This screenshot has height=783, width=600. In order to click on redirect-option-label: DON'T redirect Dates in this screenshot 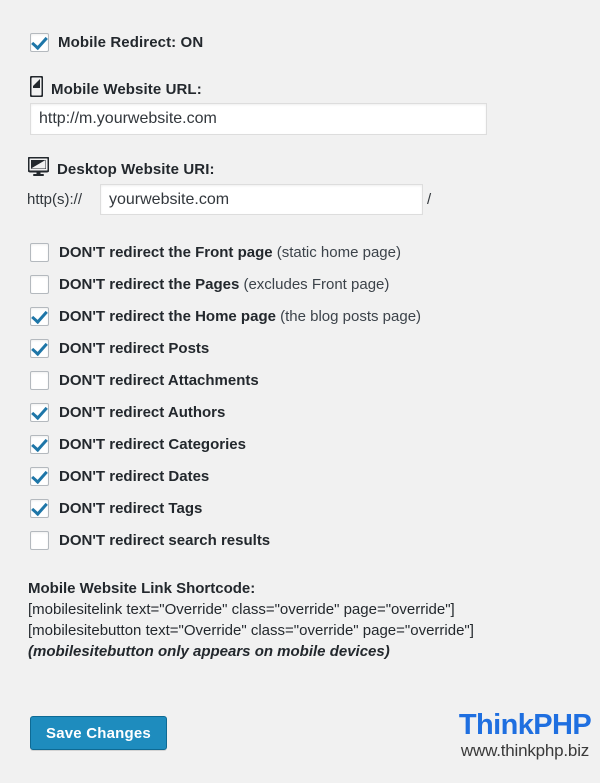, I will do `click(134, 476)`.